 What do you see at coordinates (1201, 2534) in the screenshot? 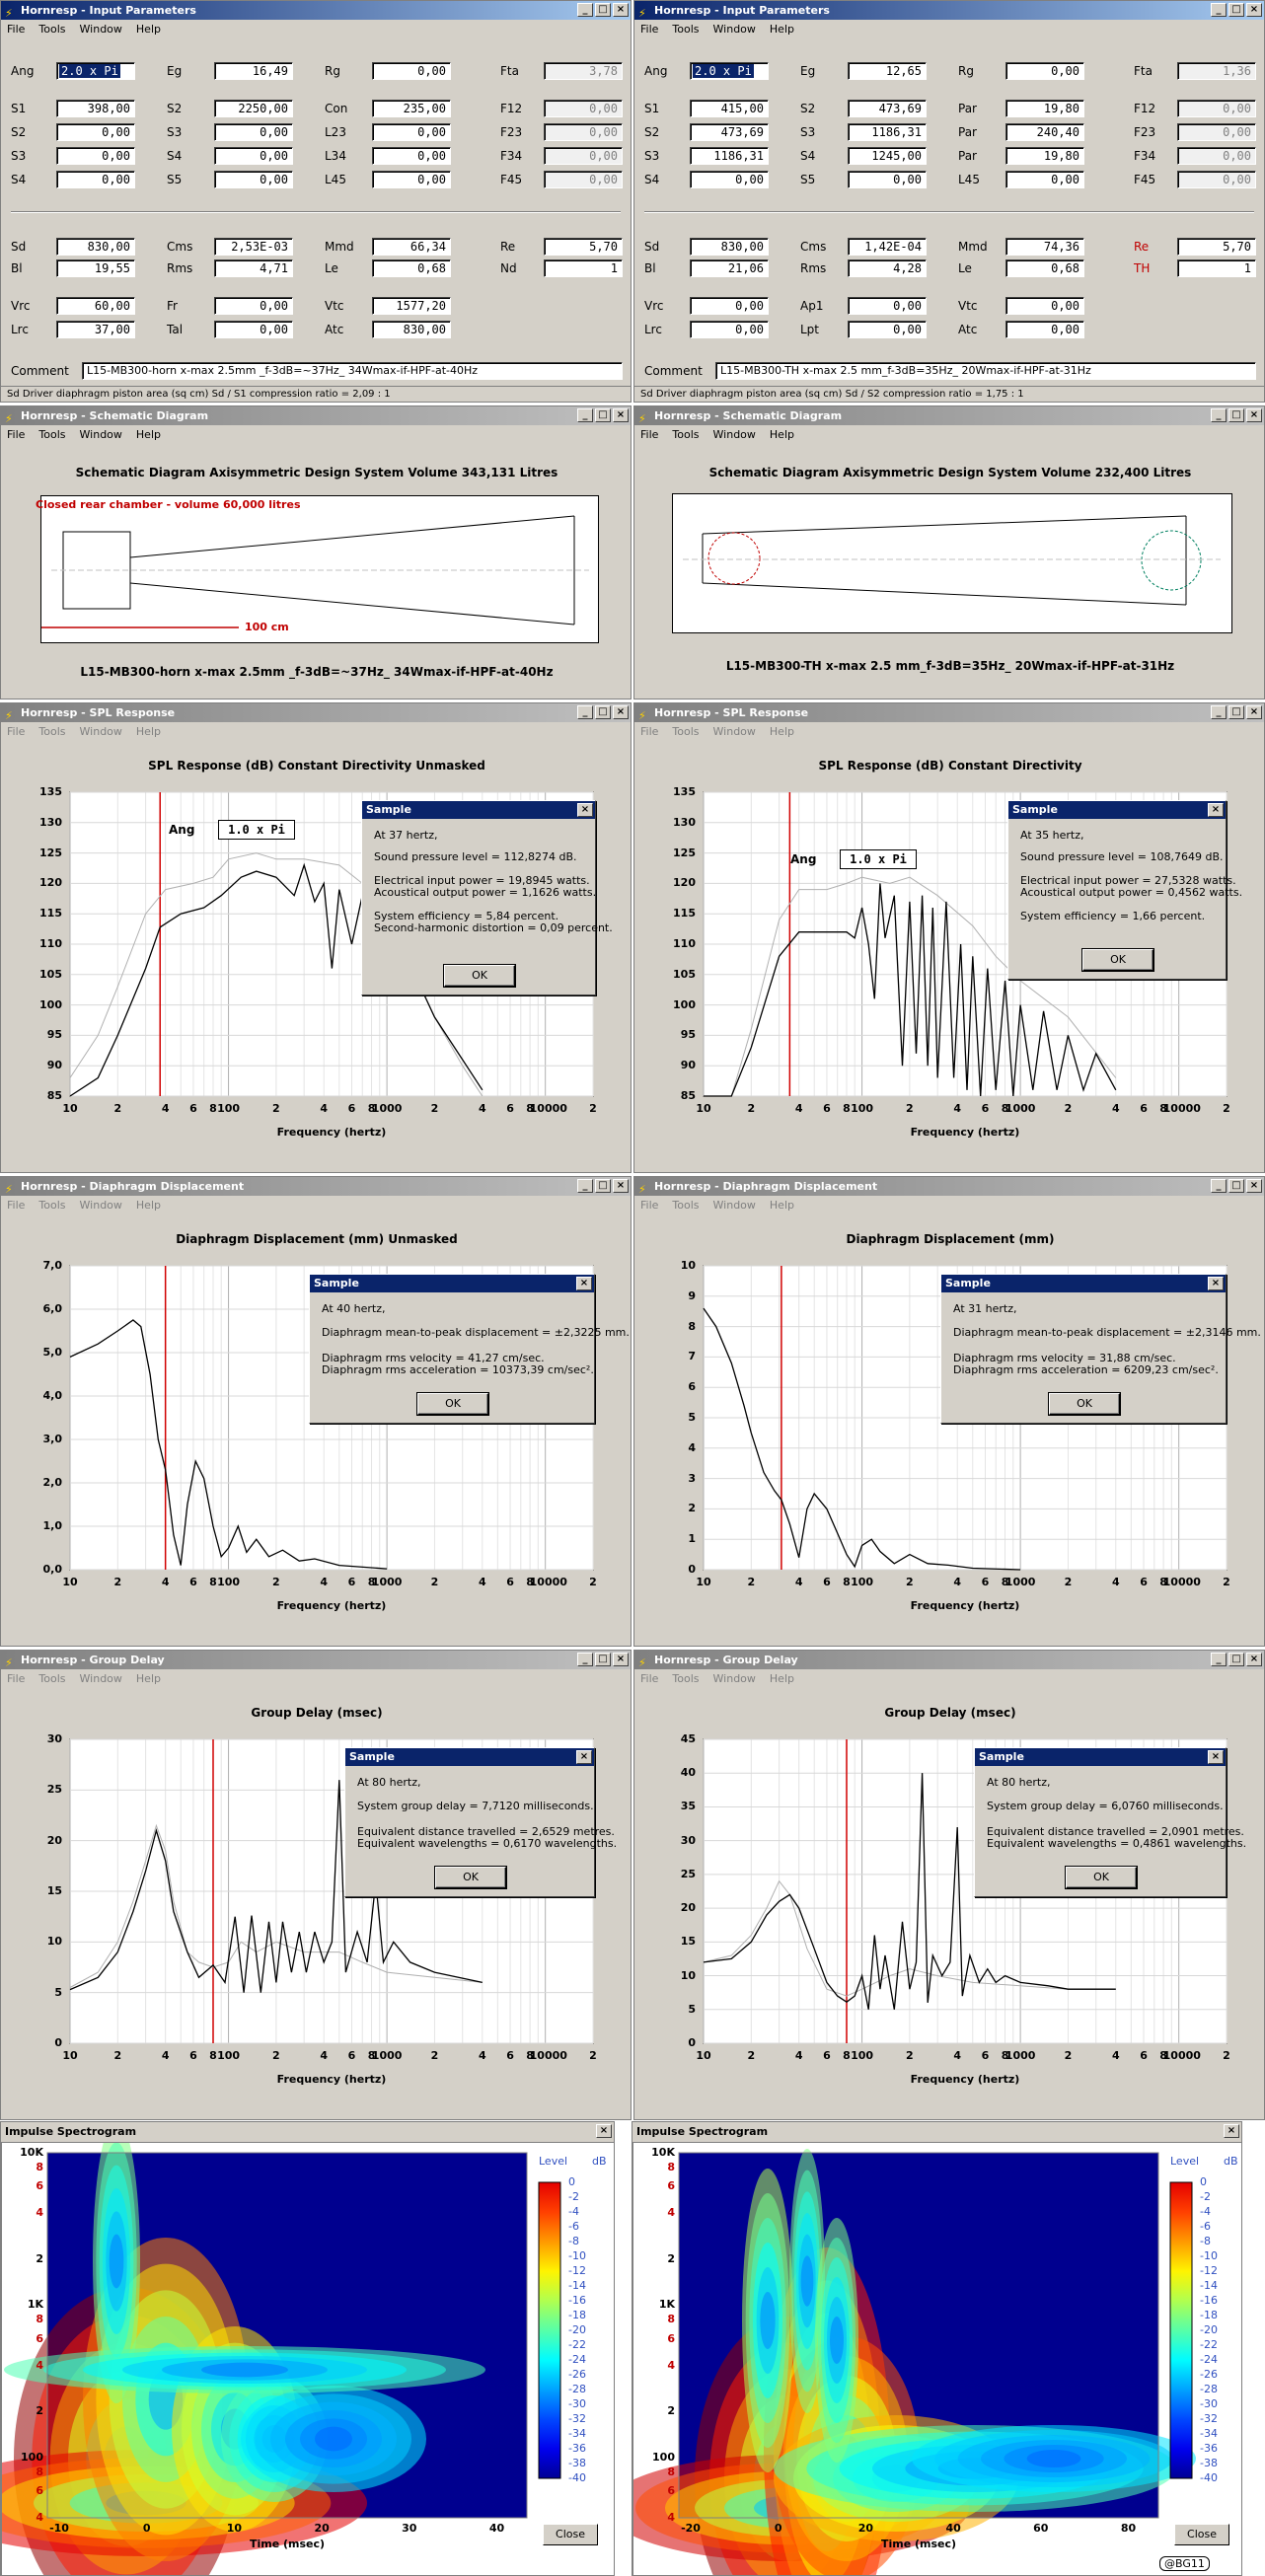
I see `close-button: Close` at bounding box center [1201, 2534].